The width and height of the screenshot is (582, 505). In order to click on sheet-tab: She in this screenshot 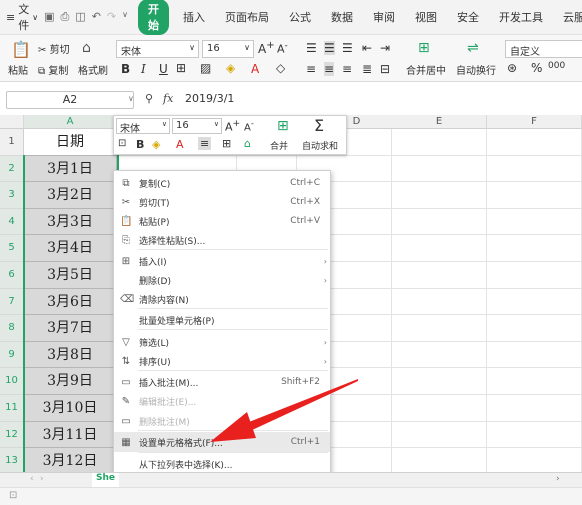, I will do `click(105, 480)`.